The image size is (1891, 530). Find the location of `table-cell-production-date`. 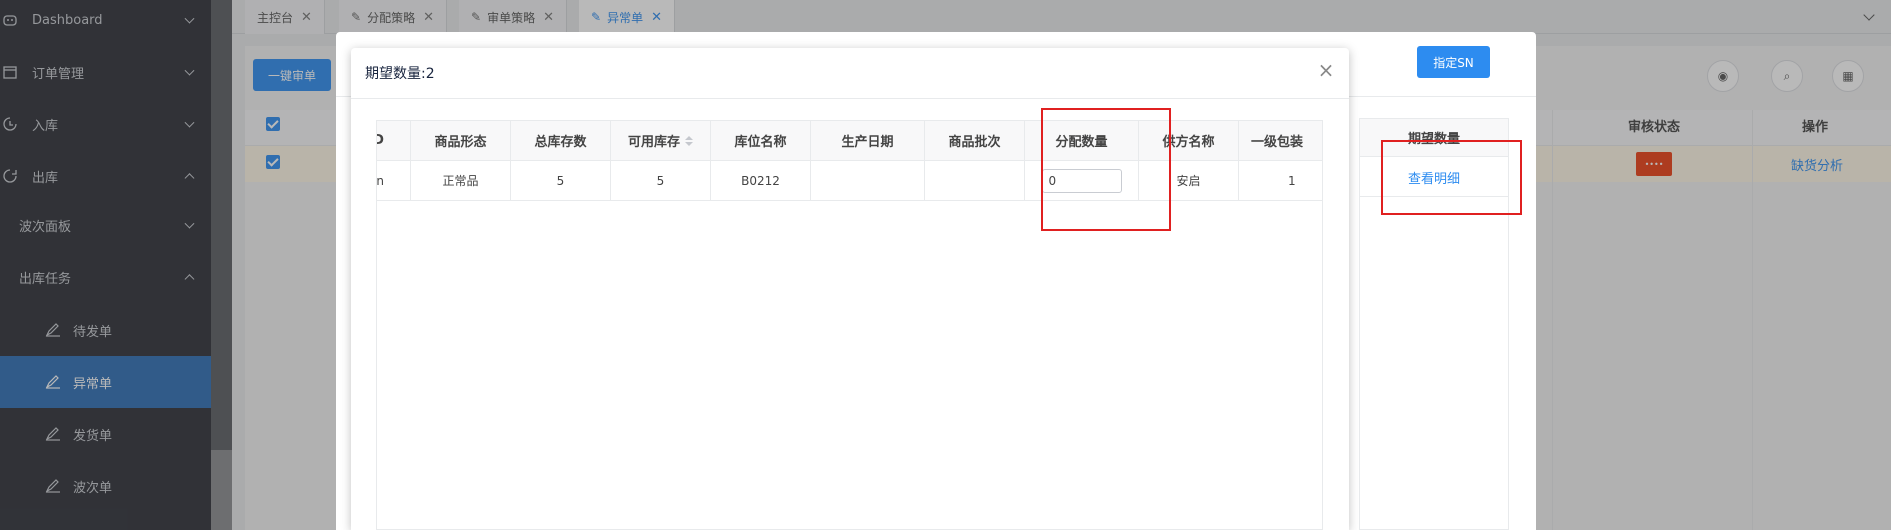

table-cell-production-date is located at coordinates (868, 181).